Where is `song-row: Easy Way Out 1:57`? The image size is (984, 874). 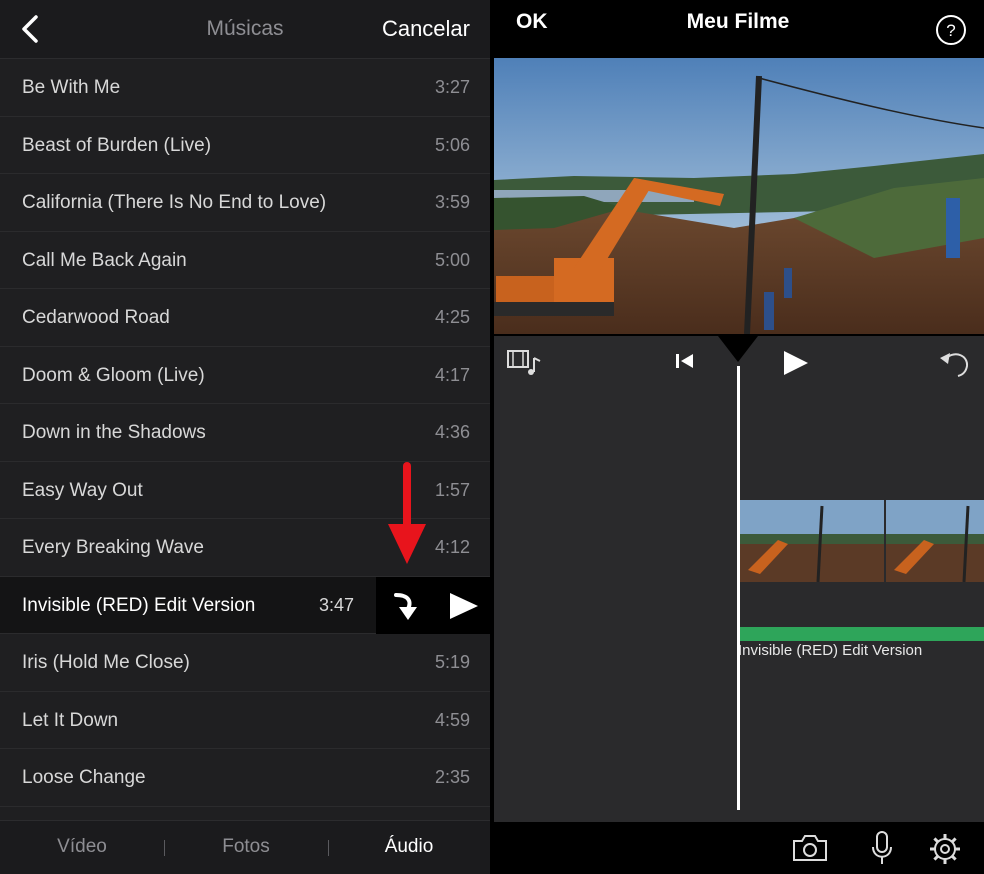
song-row: Easy Way Out 1:57 is located at coordinates (245, 490).